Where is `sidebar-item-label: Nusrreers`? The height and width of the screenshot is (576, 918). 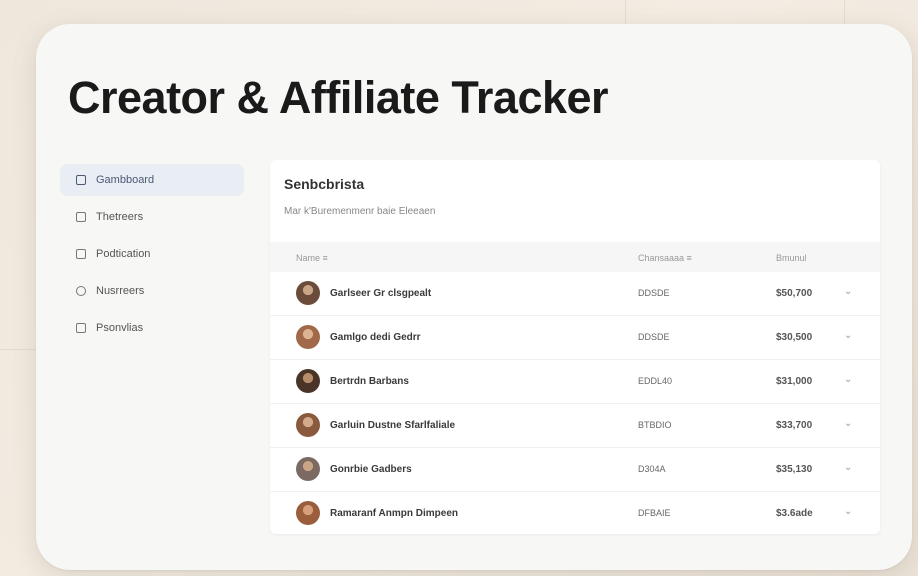 sidebar-item-label: Nusrreers is located at coordinates (120, 291).